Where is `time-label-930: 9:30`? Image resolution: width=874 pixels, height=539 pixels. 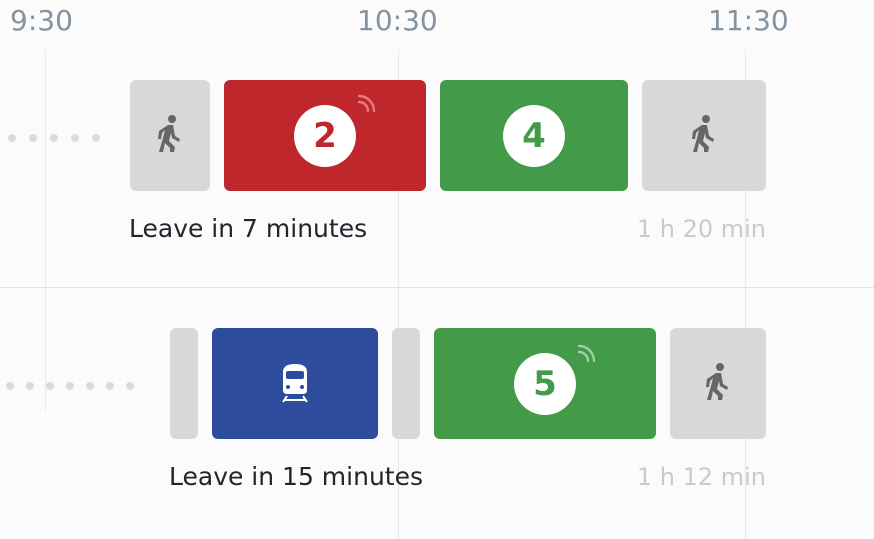
time-label-930: 9:30 is located at coordinates (41, 20).